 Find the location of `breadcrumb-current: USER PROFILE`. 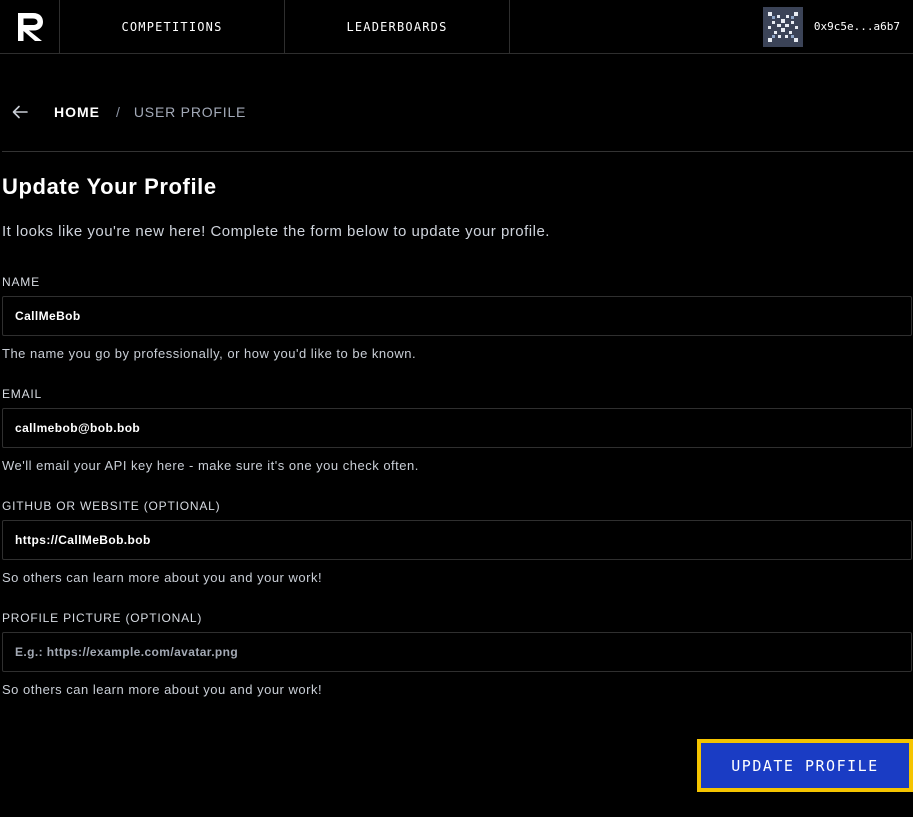

breadcrumb-current: USER PROFILE is located at coordinates (190, 112).